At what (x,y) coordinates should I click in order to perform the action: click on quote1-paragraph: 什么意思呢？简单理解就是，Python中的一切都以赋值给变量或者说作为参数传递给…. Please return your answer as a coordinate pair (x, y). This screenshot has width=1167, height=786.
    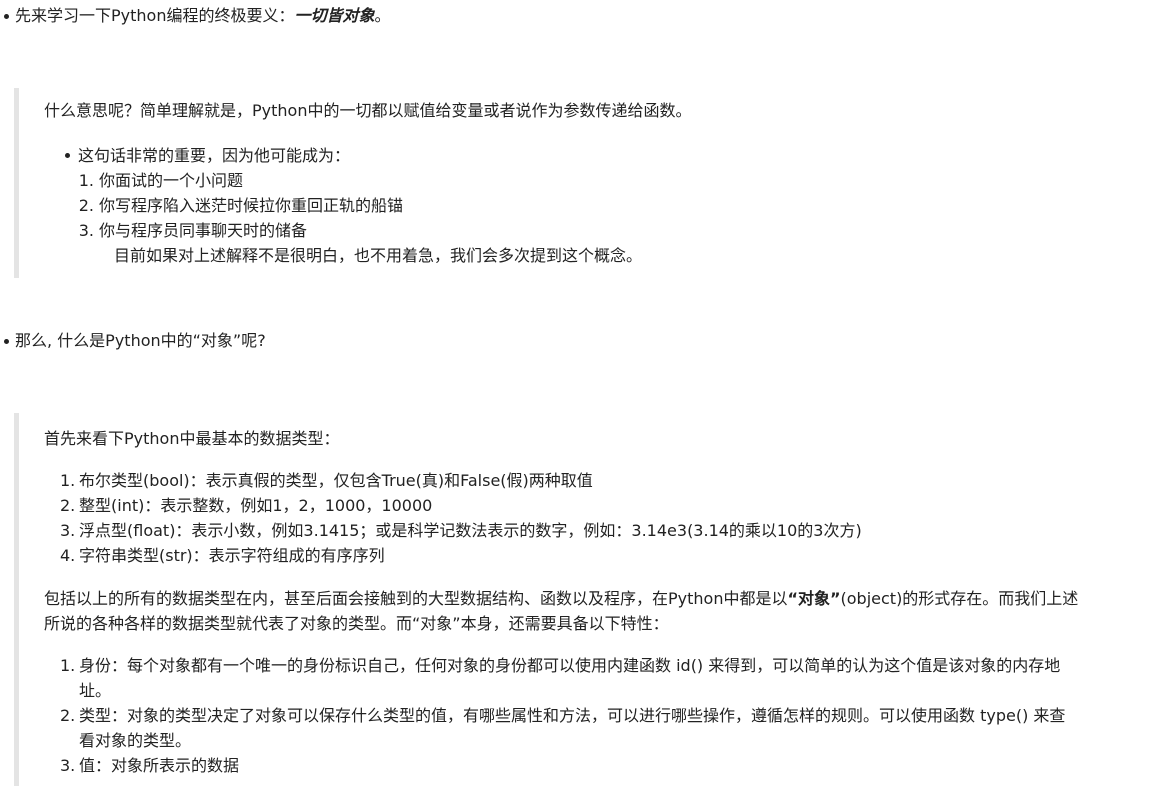
    Looking at the image, I should click on (368, 110).